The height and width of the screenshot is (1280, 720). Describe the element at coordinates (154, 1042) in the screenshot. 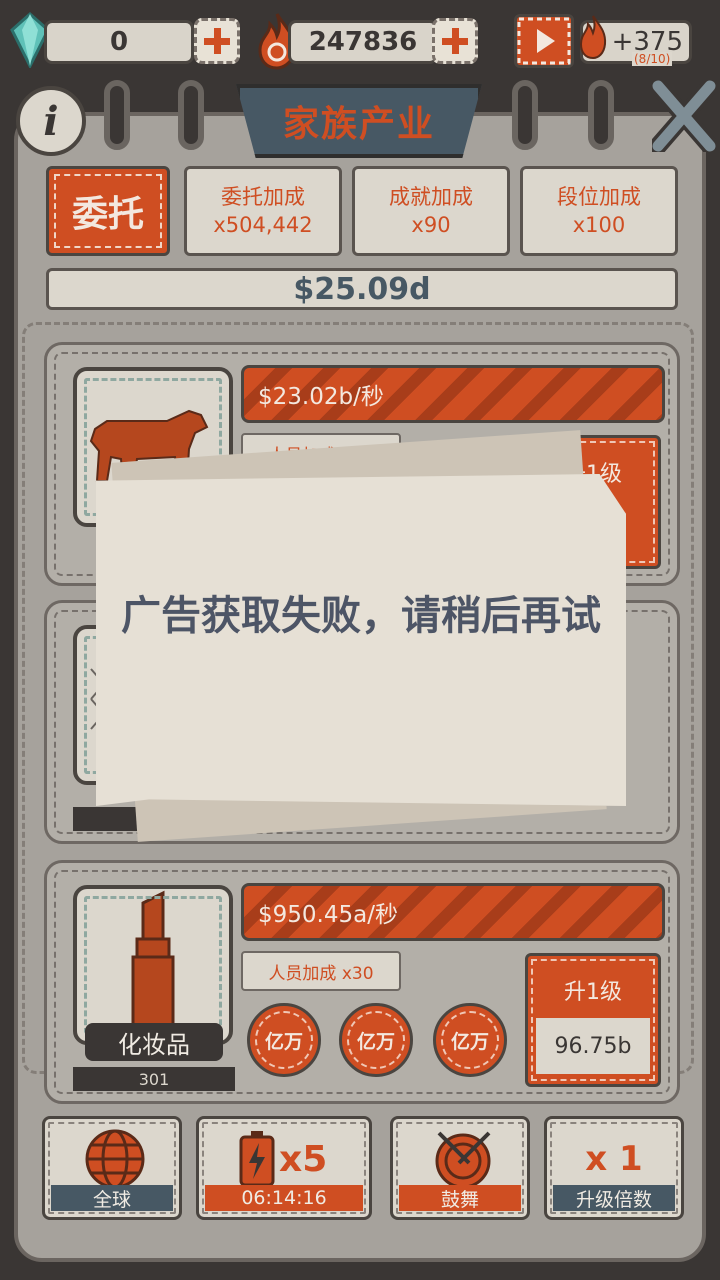

I see `industry-name: 化妆品` at that location.